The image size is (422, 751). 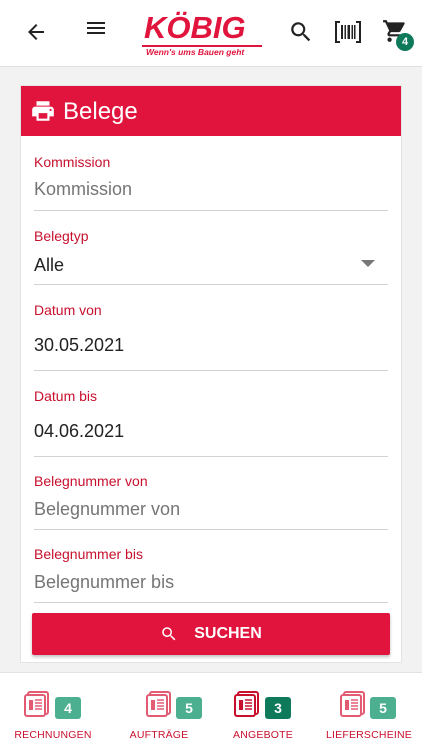 I want to click on printer-icon, so click(x=43, y=111).